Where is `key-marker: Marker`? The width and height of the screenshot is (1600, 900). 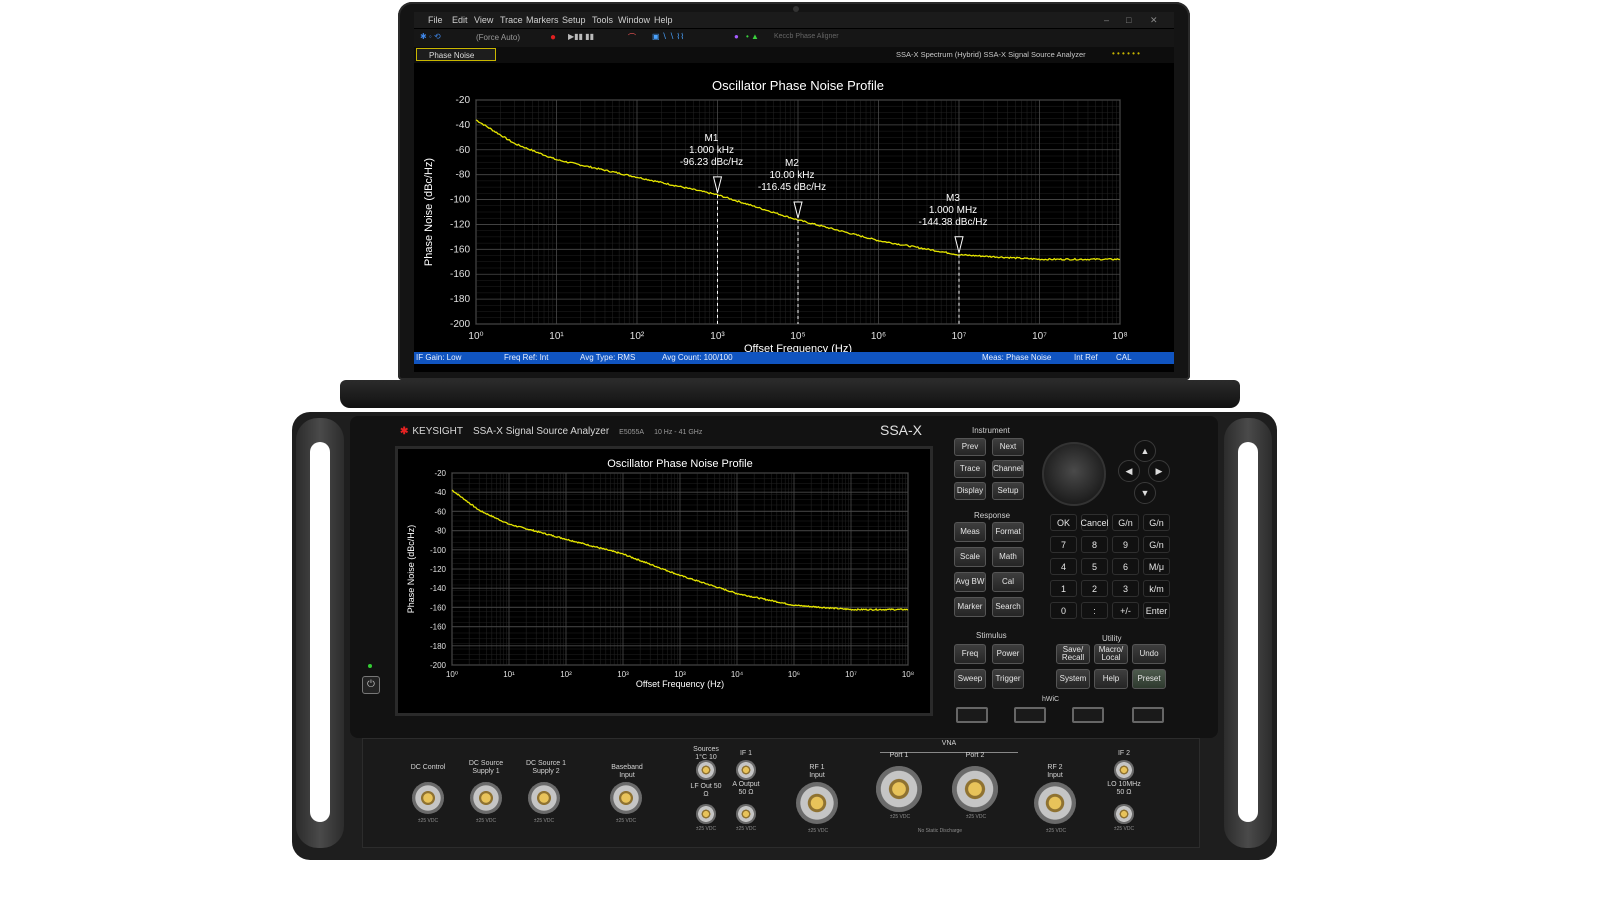 key-marker: Marker is located at coordinates (970, 607).